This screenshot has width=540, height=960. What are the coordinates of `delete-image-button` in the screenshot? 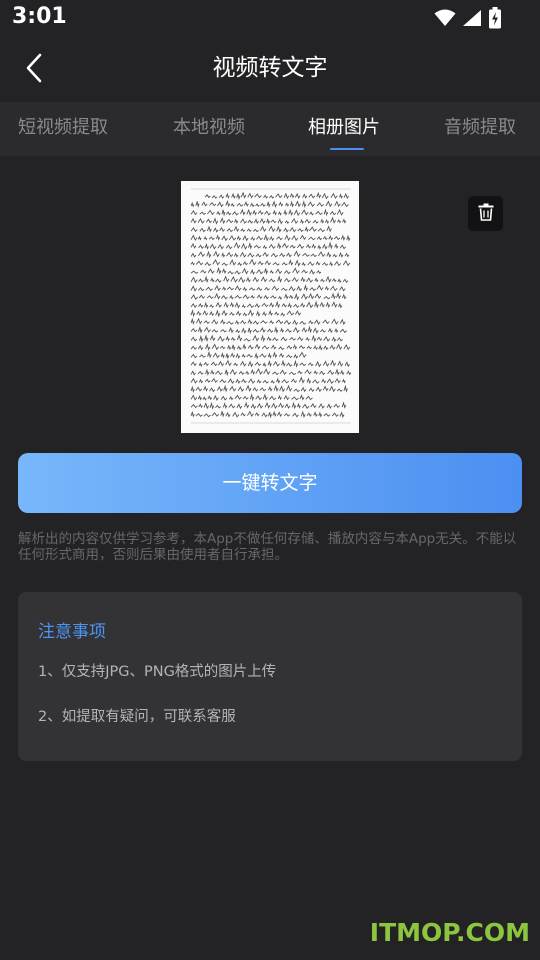 It's located at (485, 213).